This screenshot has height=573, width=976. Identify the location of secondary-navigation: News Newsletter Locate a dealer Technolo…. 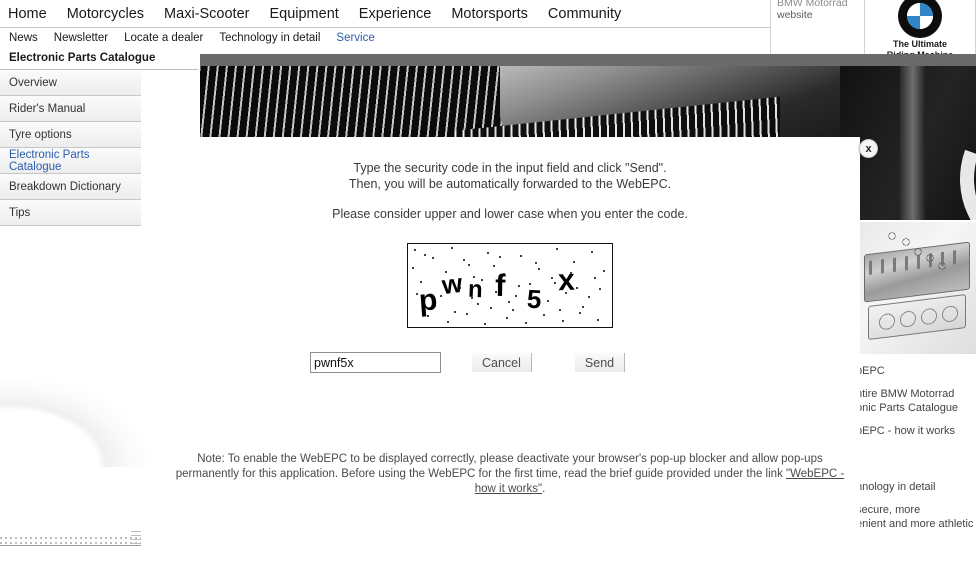
(385, 37).